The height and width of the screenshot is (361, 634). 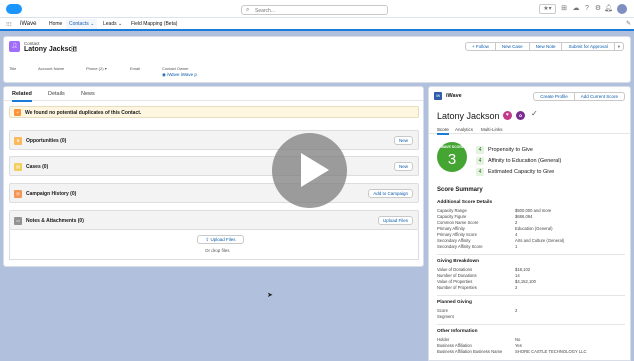 What do you see at coordinates (454, 345) in the screenshot?
I see `detail-key: Business Affiliation` at bounding box center [454, 345].